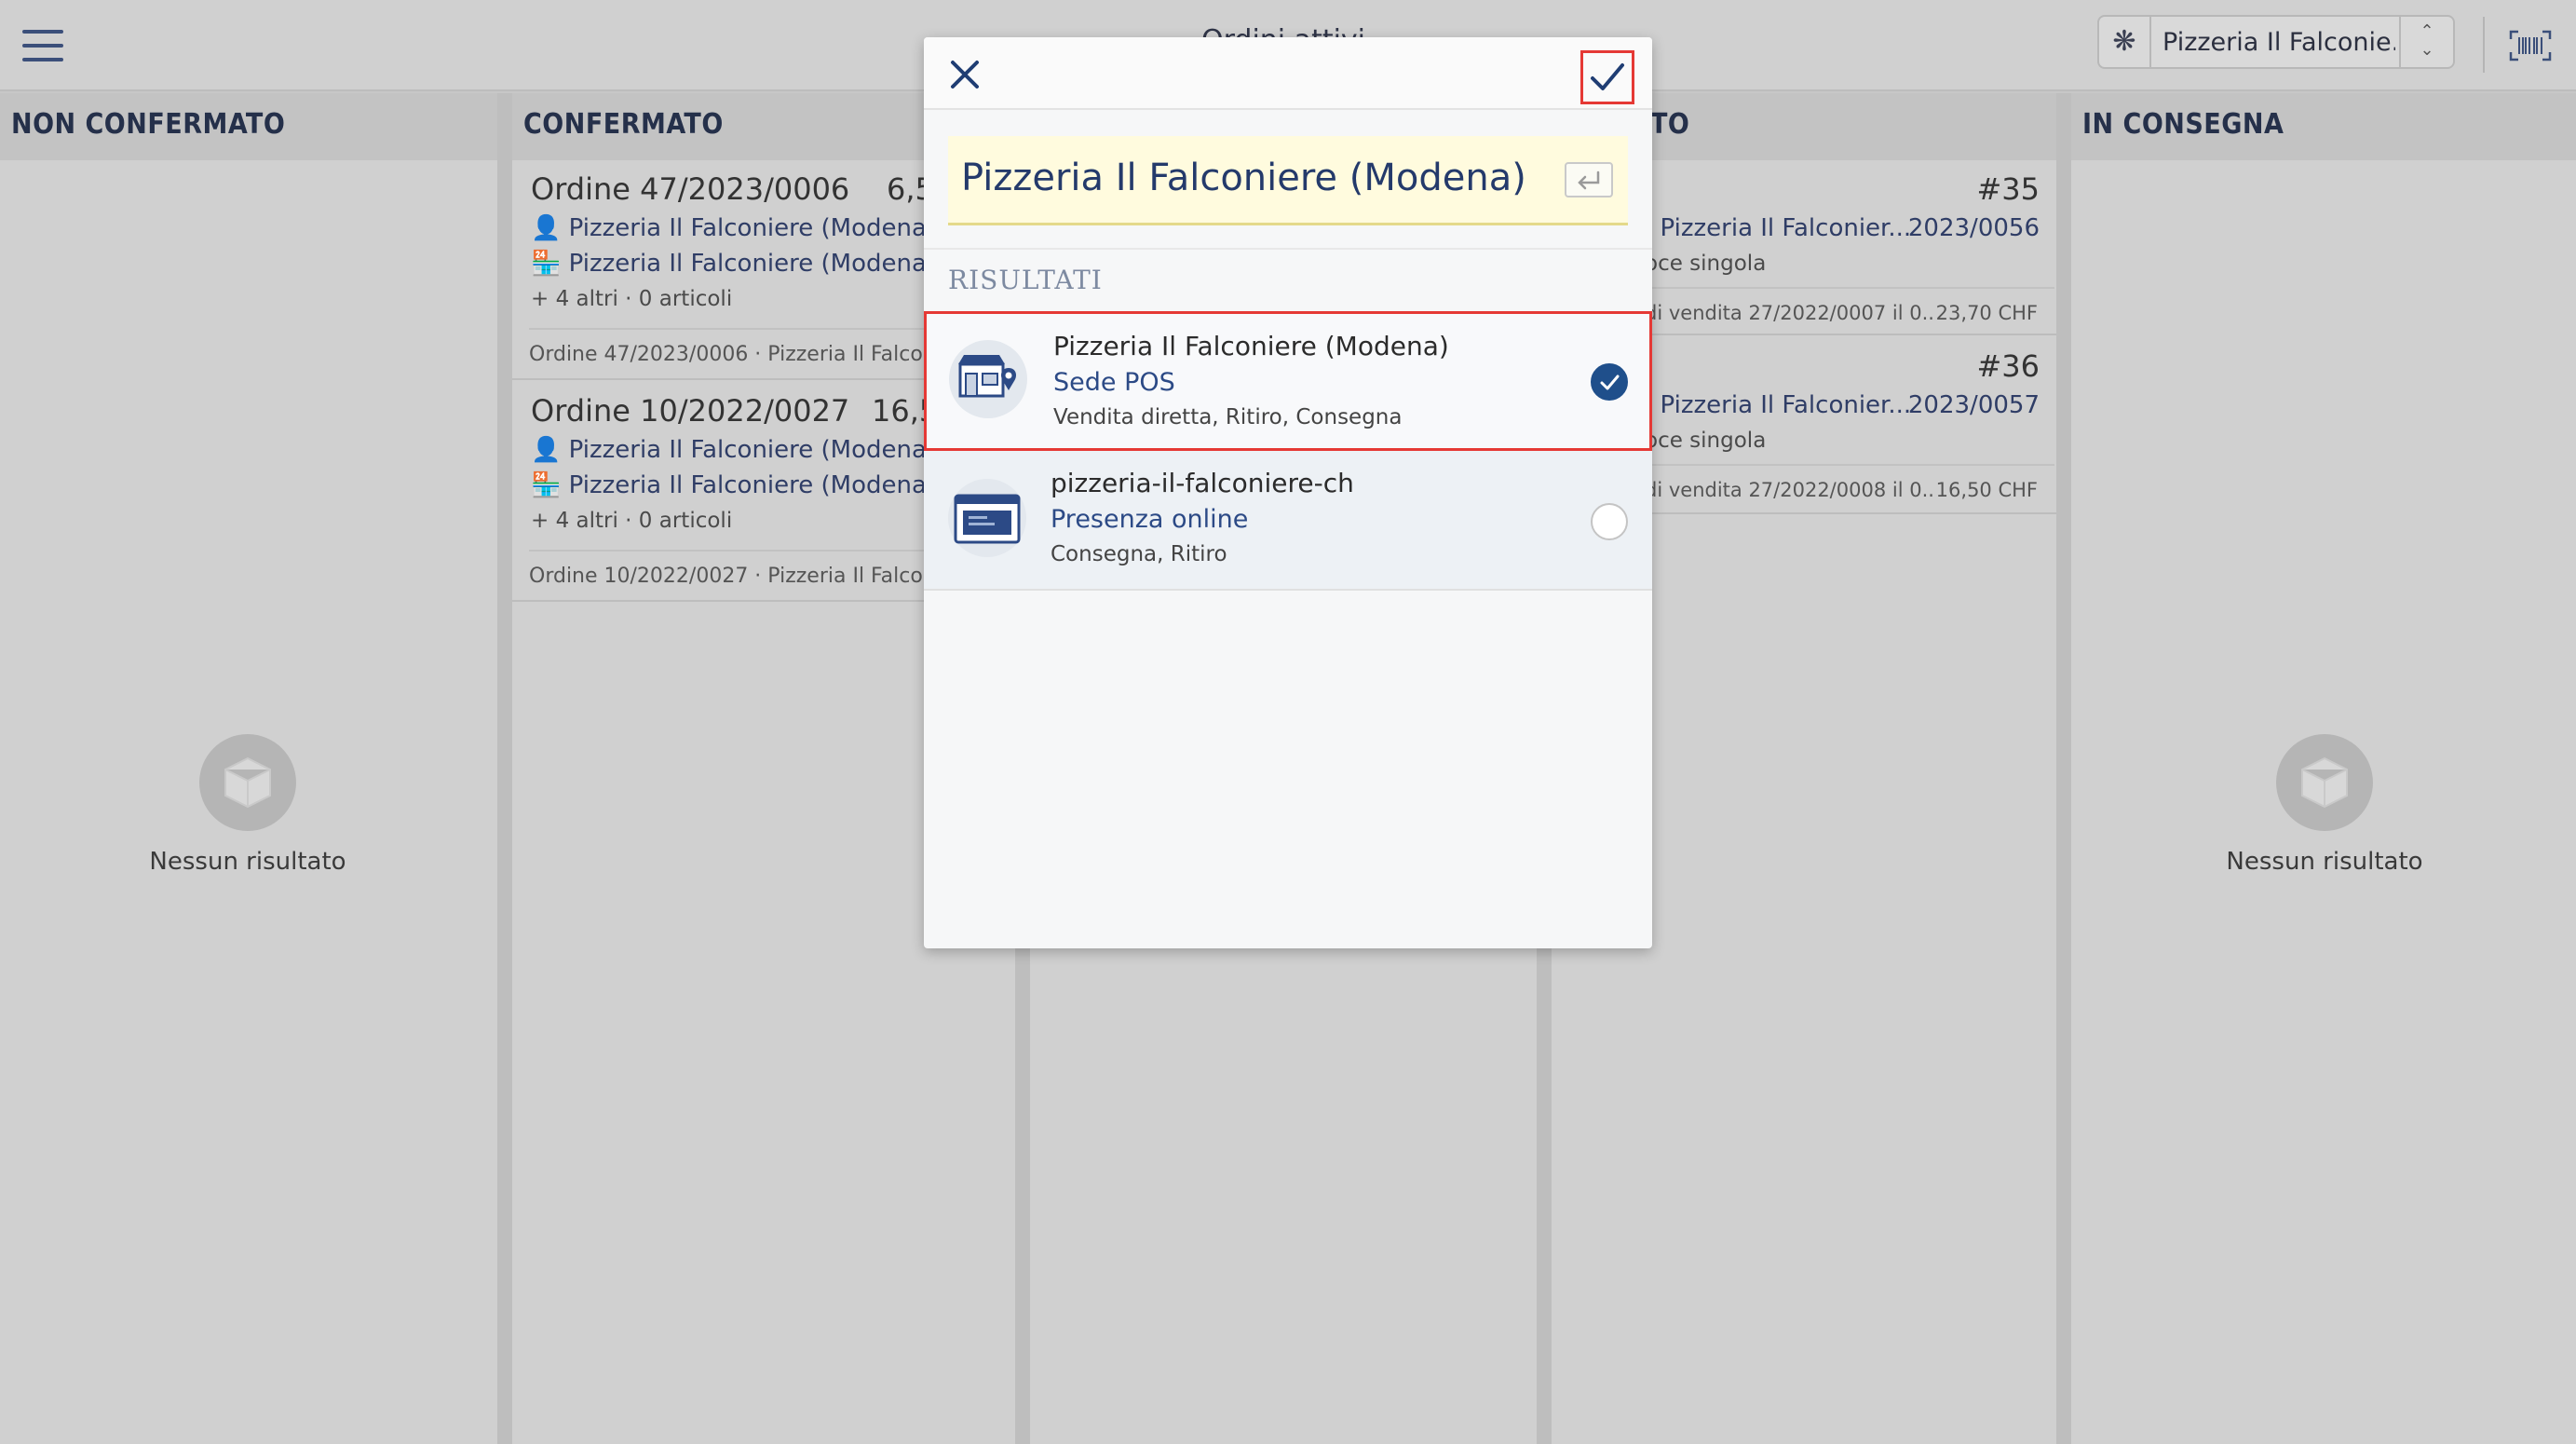  I want to click on radio-selected, so click(1609, 382).